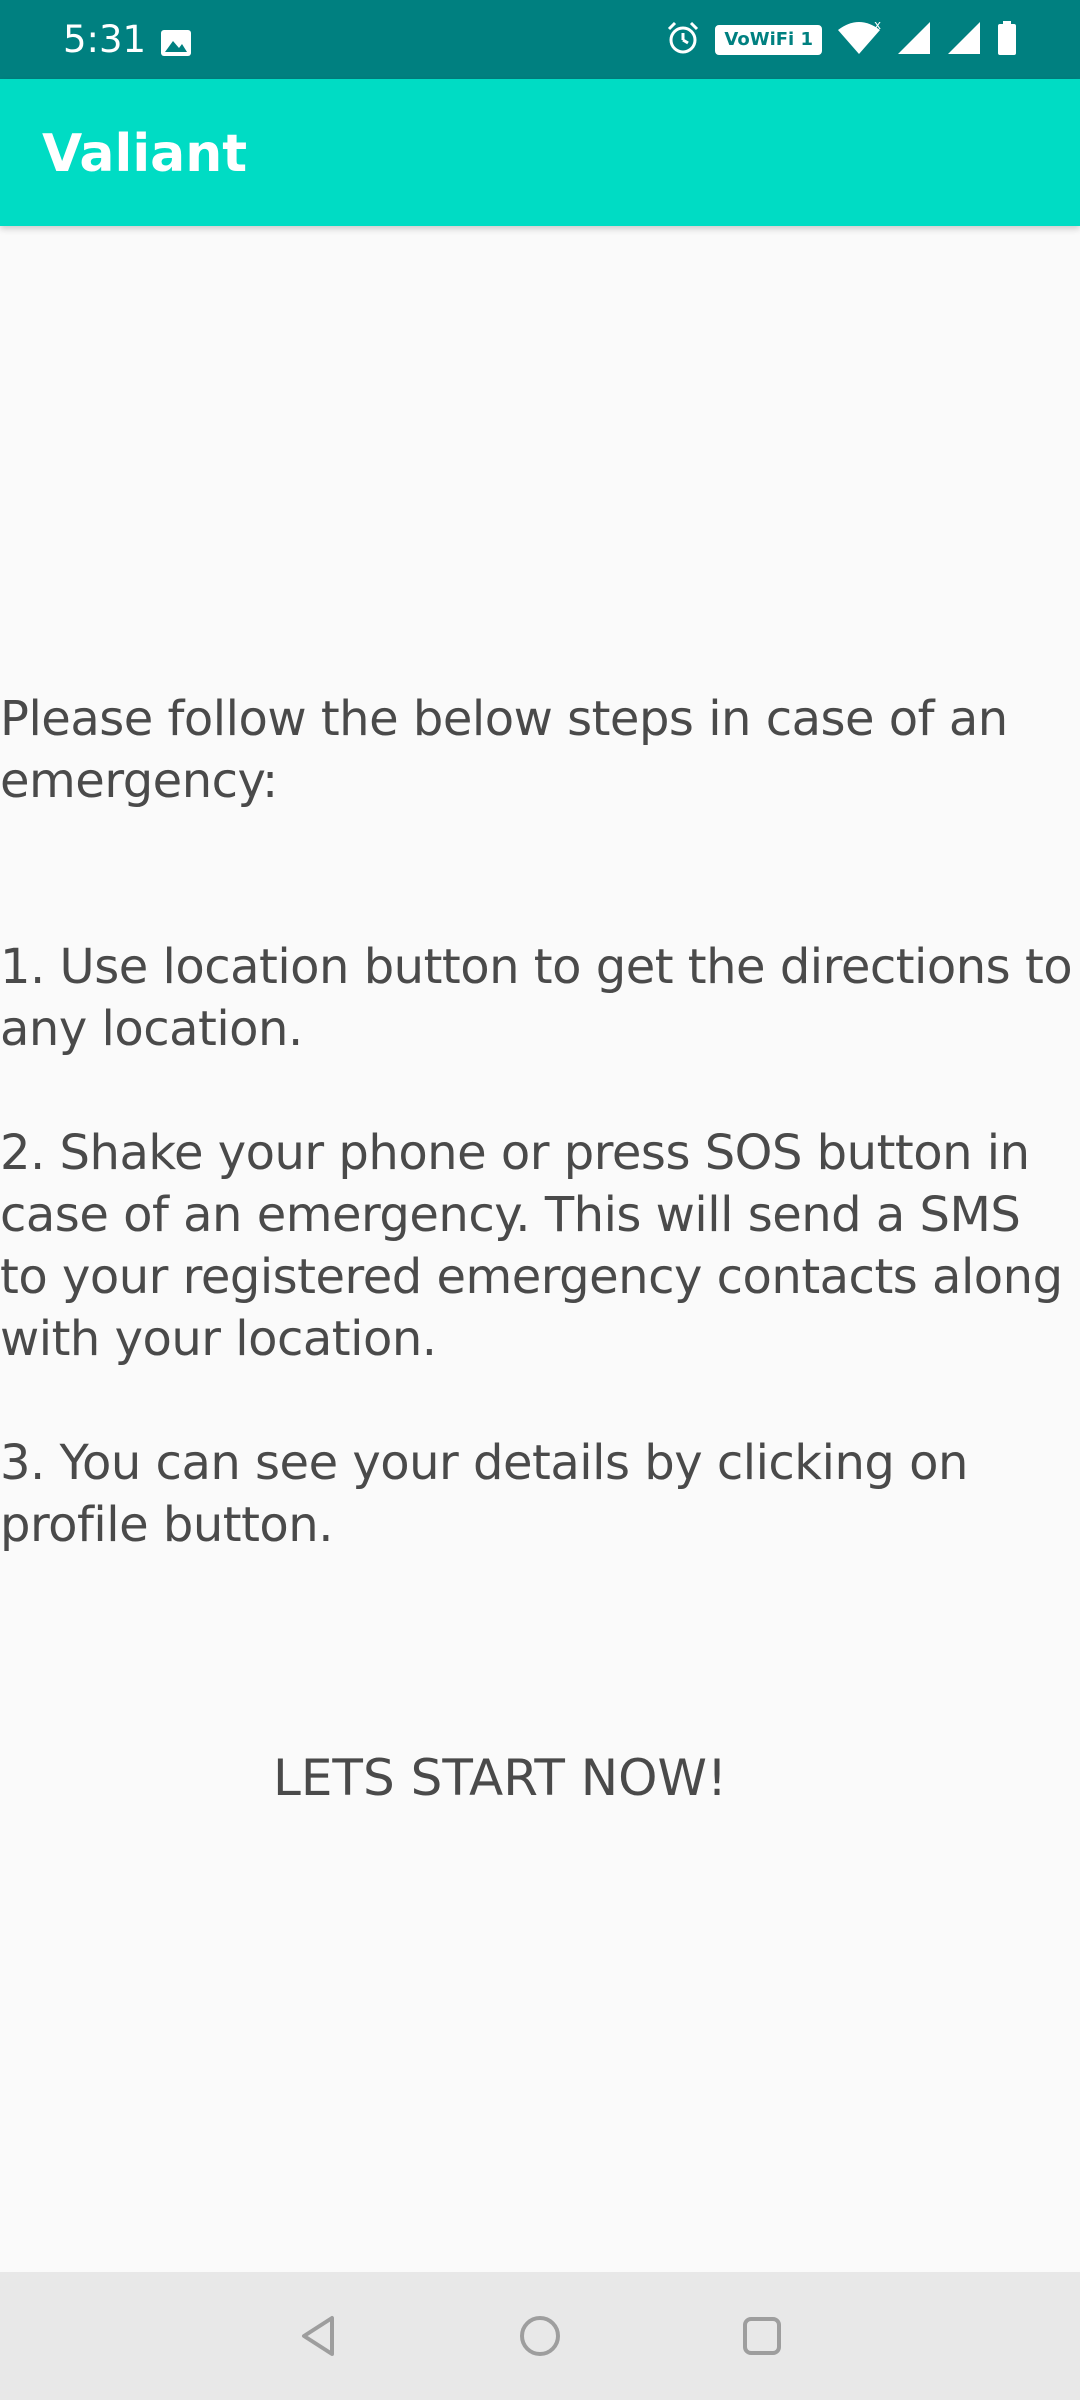  What do you see at coordinates (1007, 40) in the screenshot?
I see `battery-icon` at bounding box center [1007, 40].